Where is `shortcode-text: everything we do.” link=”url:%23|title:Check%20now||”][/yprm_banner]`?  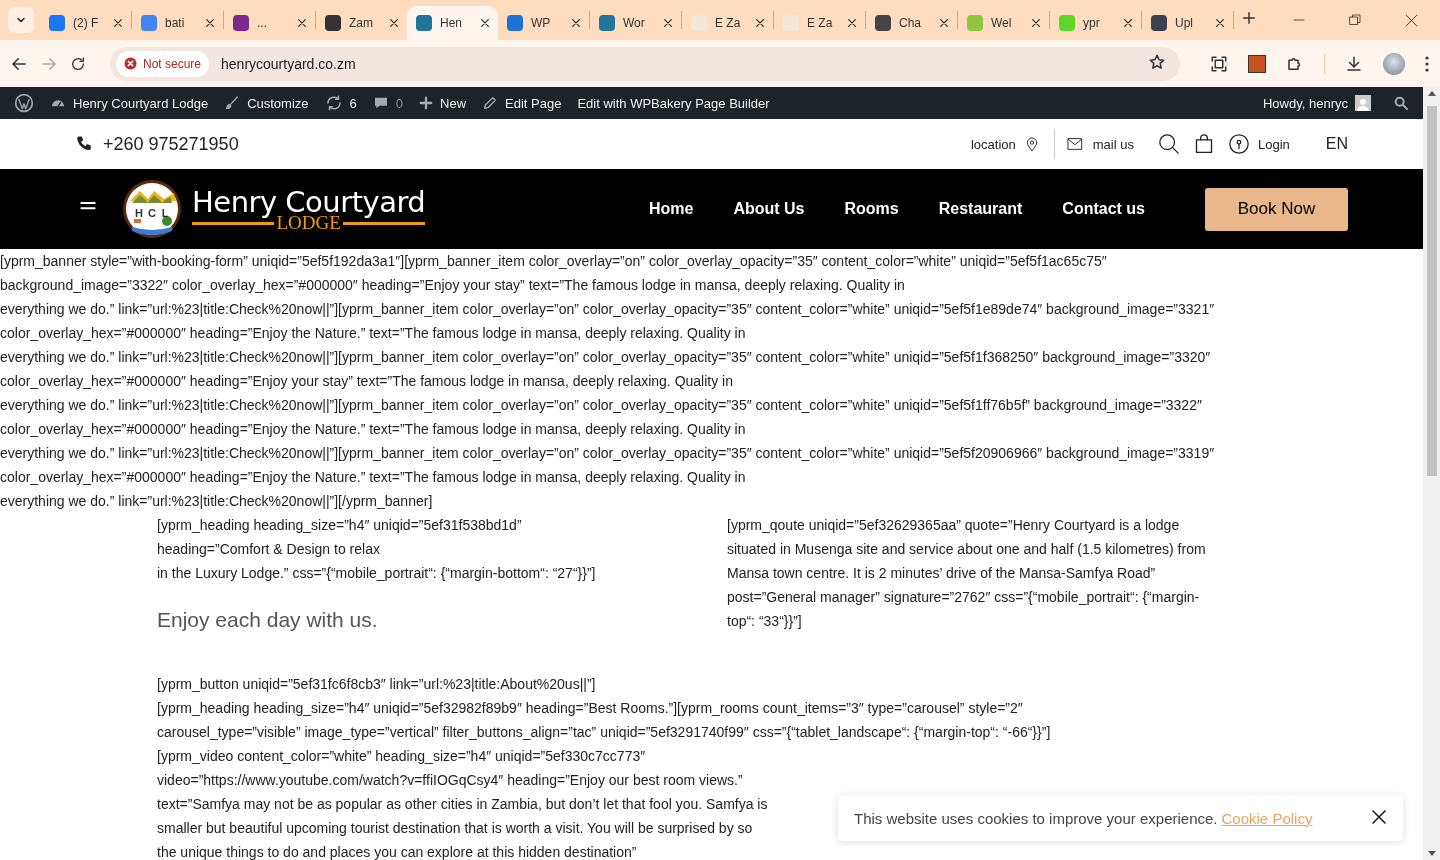 shortcode-text: everything we do.” link=”url:%23|title:Check%20now||”][/yprm_banner] is located at coordinates (216, 501).